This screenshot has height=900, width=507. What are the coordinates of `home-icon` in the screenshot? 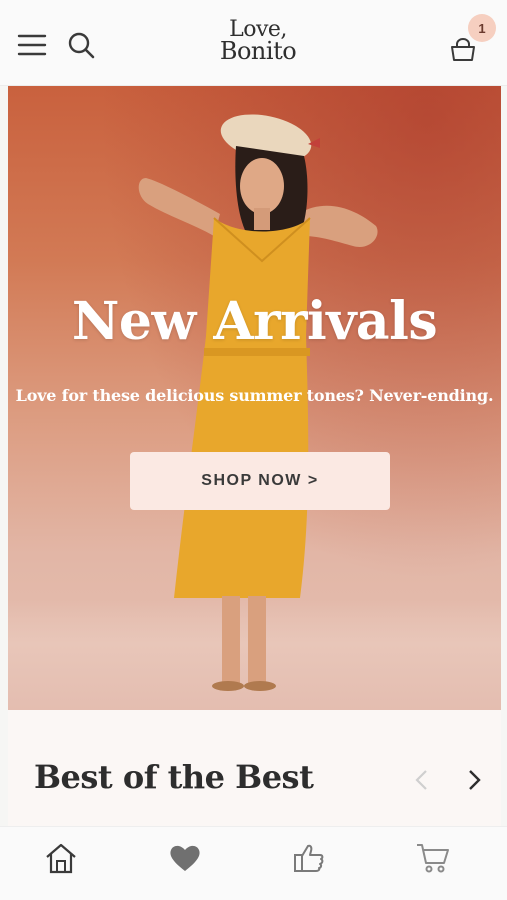 It's located at (61, 858).